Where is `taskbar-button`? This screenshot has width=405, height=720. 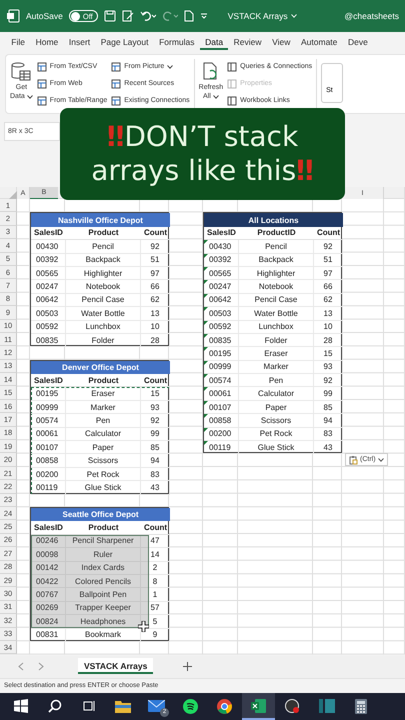
taskbar-button is located at coordinates (258, 706).